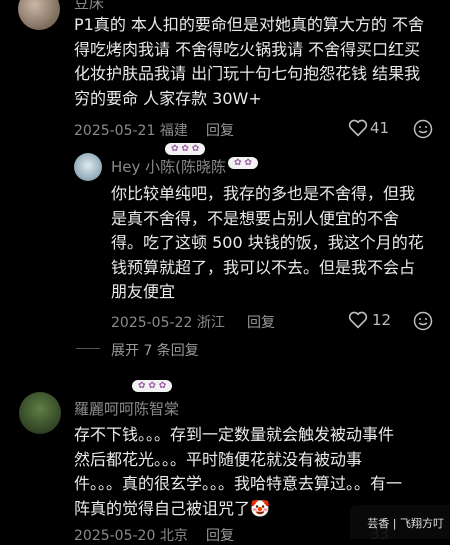 This screenshot has width=450, height=545. I want to click on comment-line: 化妆护肤品我请 出门玩十句七句抱怨花钱 结果我, so click(247, 73).